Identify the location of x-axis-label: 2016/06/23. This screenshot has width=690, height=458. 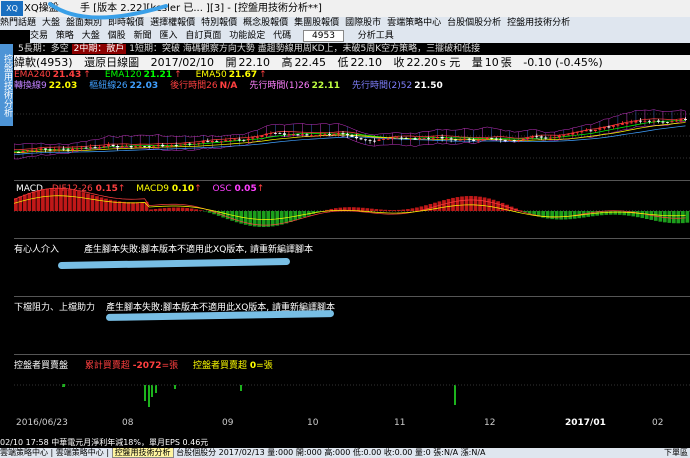
(42, 423).